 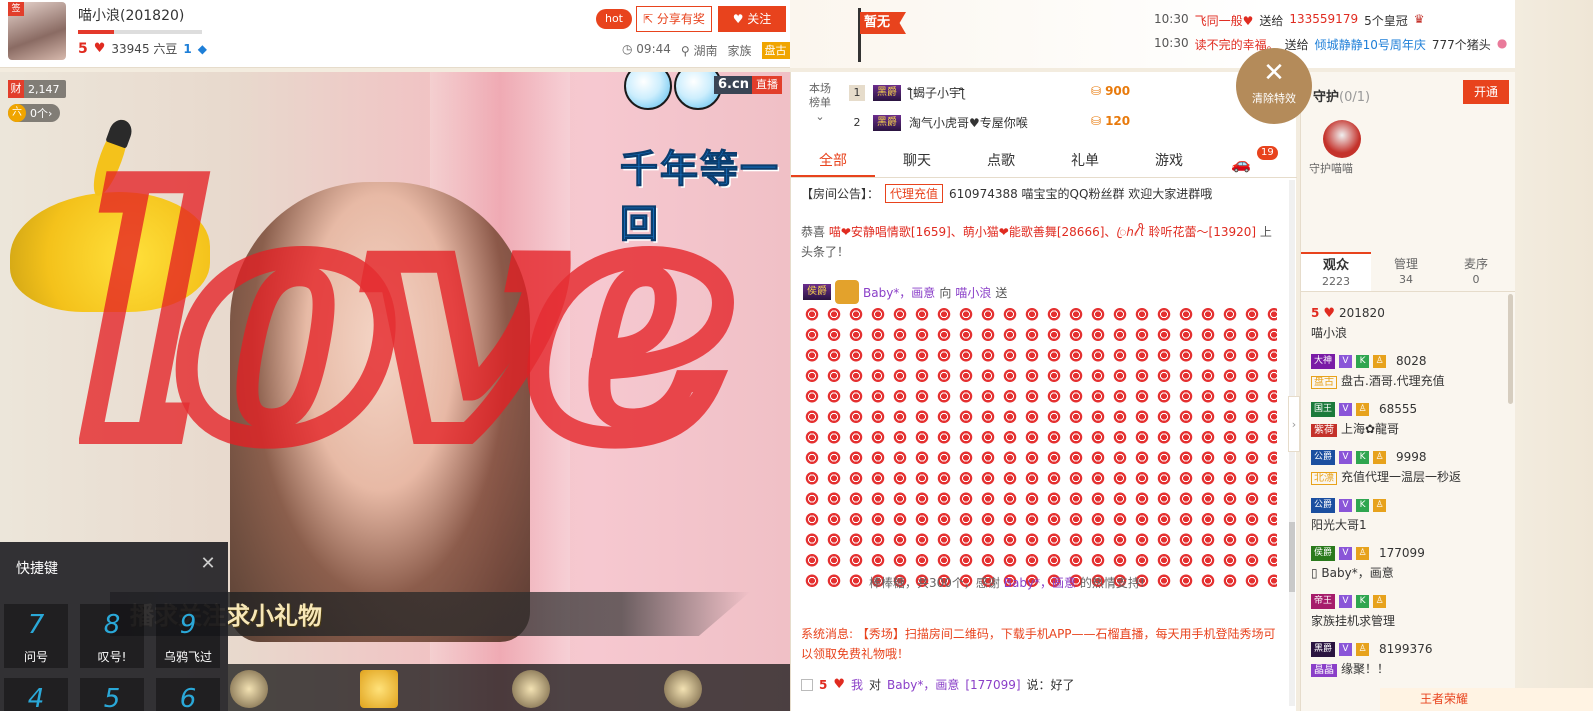 What do you see at coordinates (1409, 659) in the screenshot?
I see `audience-item: 黑爵 V ♙ 8199376 晶晶 缘聚！！` at bounding box center [1409, 659].